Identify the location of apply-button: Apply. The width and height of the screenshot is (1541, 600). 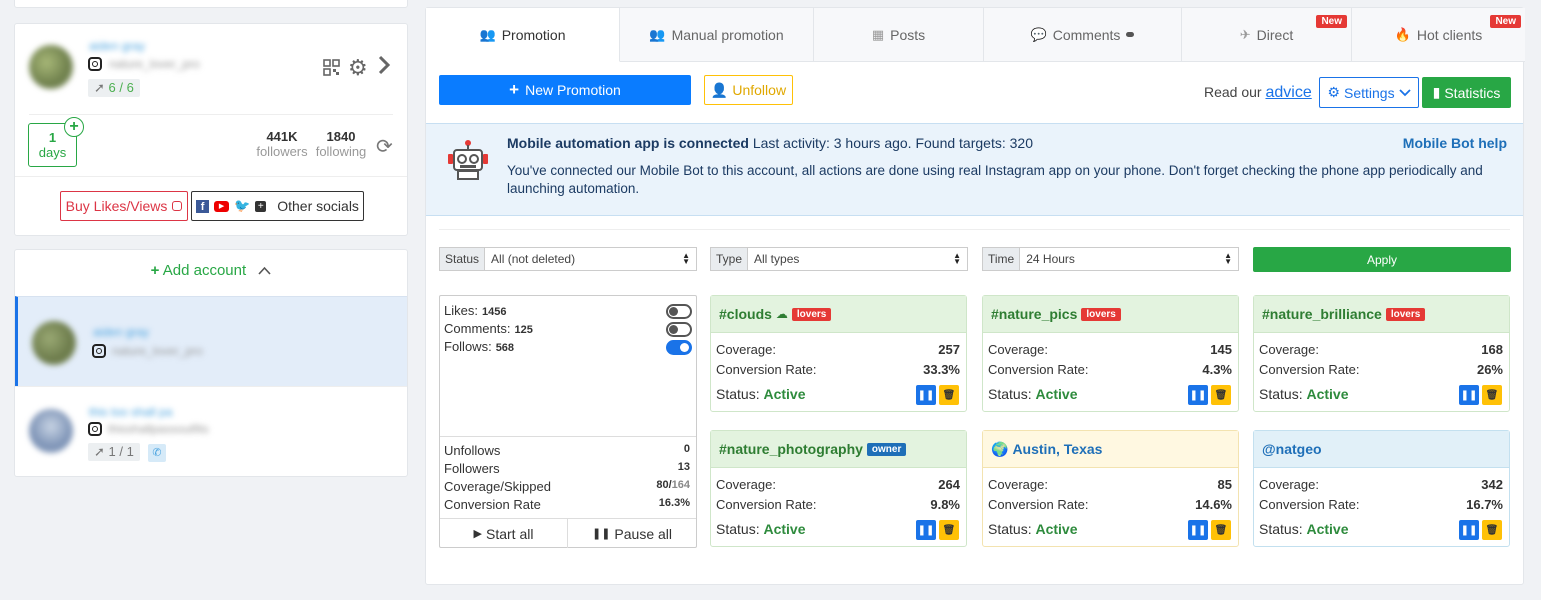
(1382, 259).